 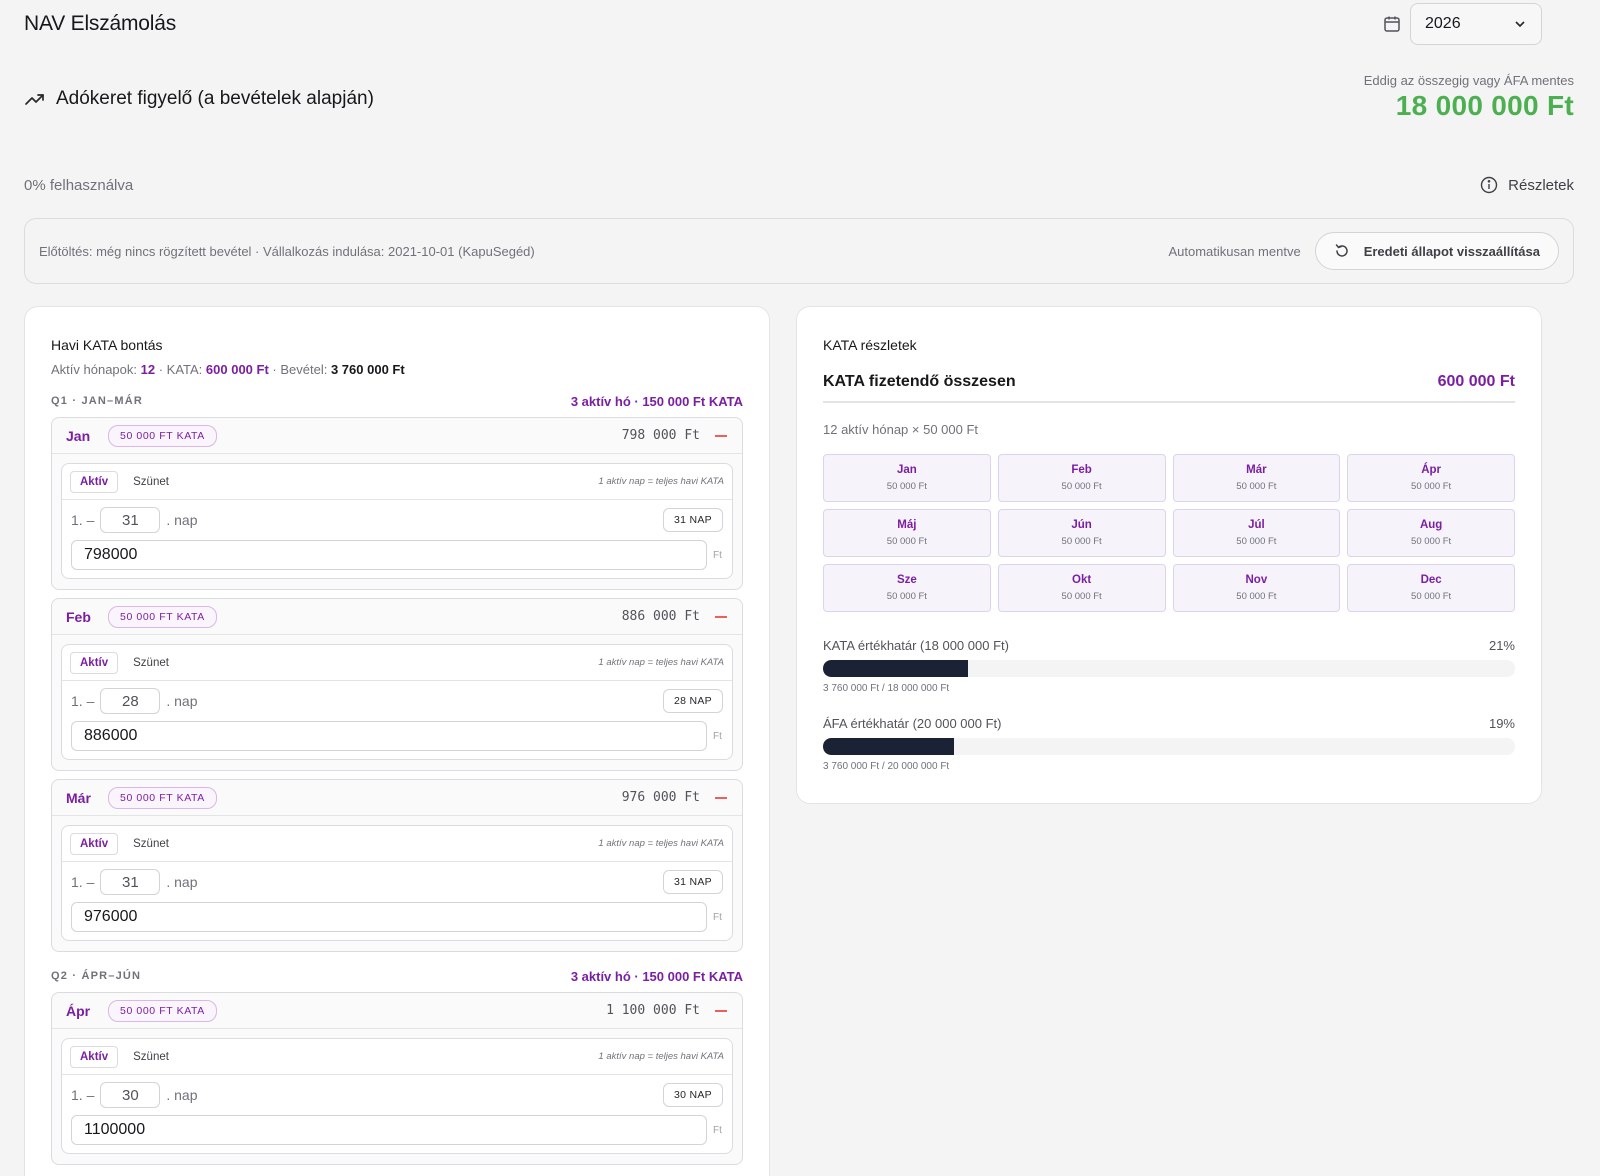 What do you see at coordinates (1431, 470) in the screenshot?
I see `grid-month-name: Ápr` at bounding box center [1431, 470].